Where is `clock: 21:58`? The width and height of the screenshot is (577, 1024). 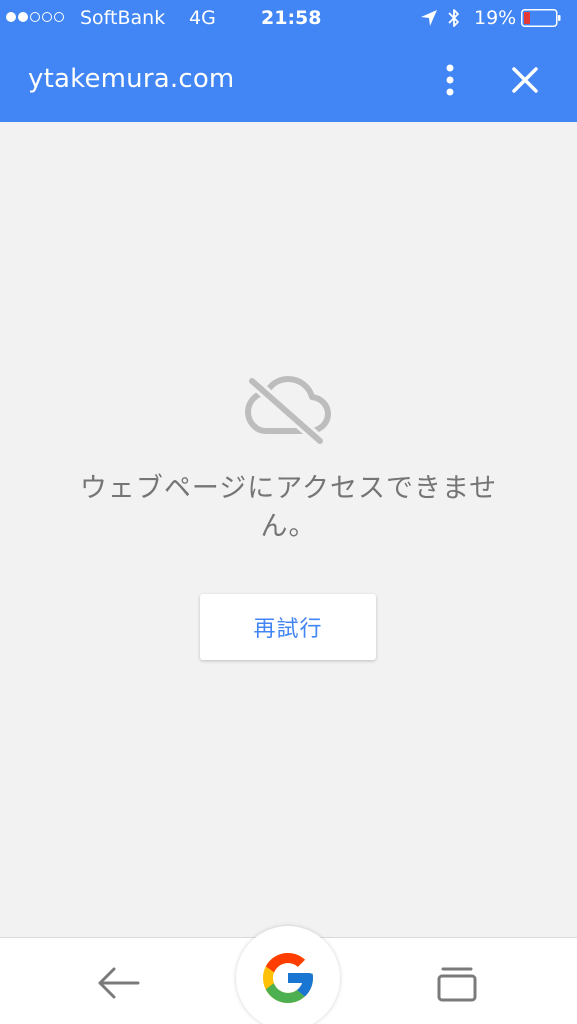
clock: 21:58 is located at coordinates (291, 18).